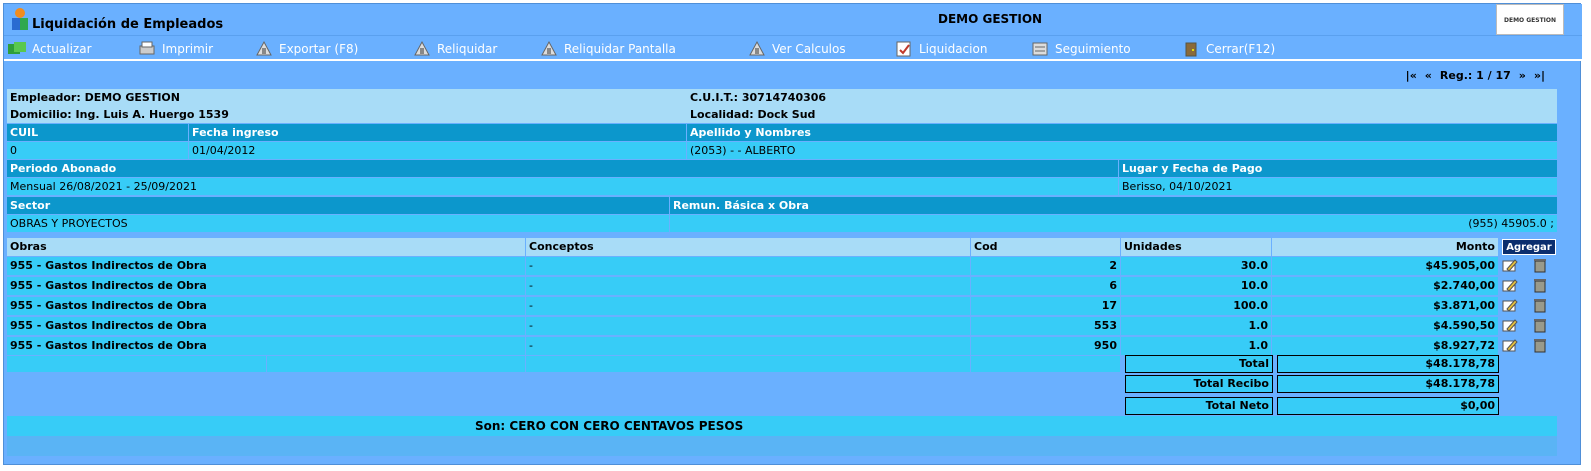 This screenshot has width=1591, height=471. What do you see at coordinates (306, 49) in the screenshot?
I see `exportar-button: Exportar (F8)` at bounding box center [306, 49].